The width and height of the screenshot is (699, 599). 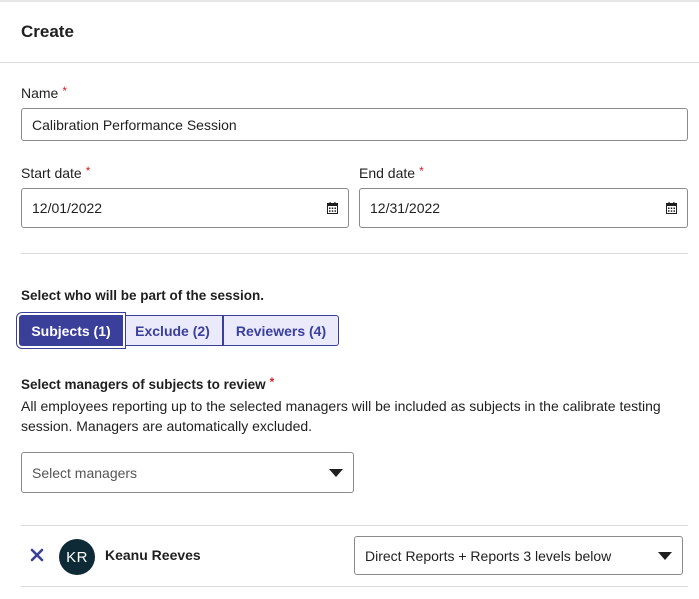 I want to click on session-tabs: Subjects (1) Exclude (2) Reviewers (4), so click(x=179, y=330).